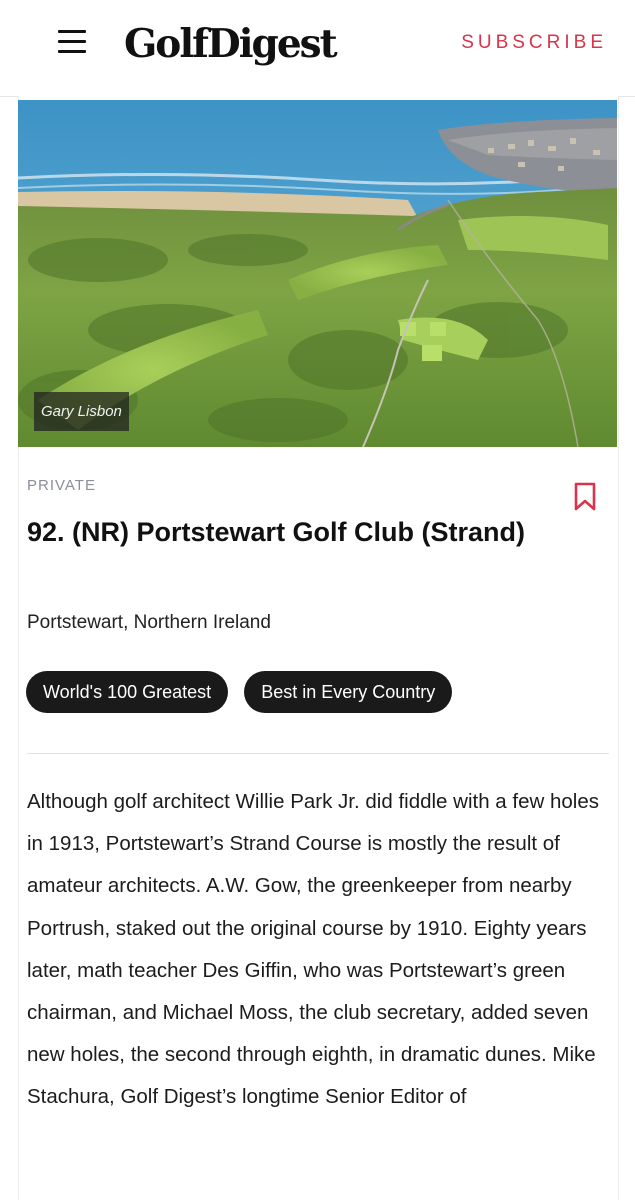  Describe the element at coordinates (231, 44) in the screenshot. I see `golf-digest-logo: GolfDigest` at that location.